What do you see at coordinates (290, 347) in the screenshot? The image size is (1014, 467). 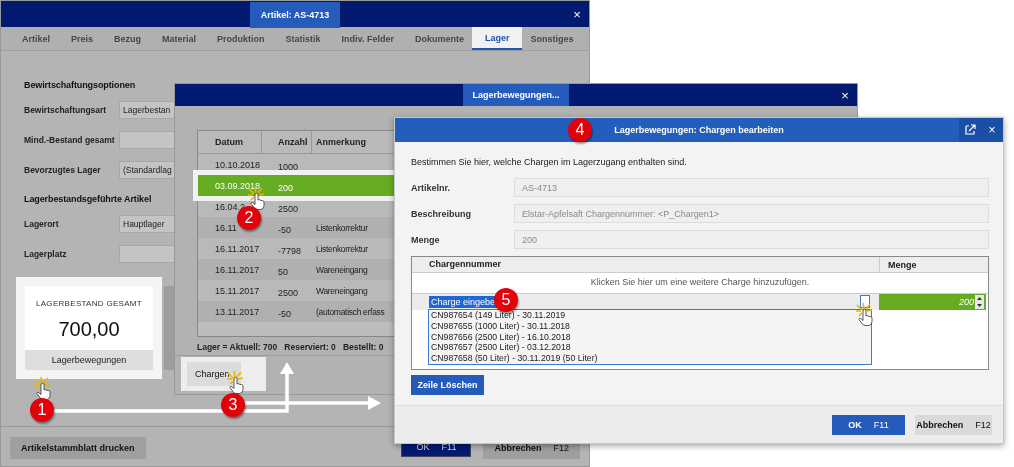 I see `stock-summary: Lager = Aktuell: 700 Reserviert: 0 Bestellt: 0` at bounding box center [290, 347].